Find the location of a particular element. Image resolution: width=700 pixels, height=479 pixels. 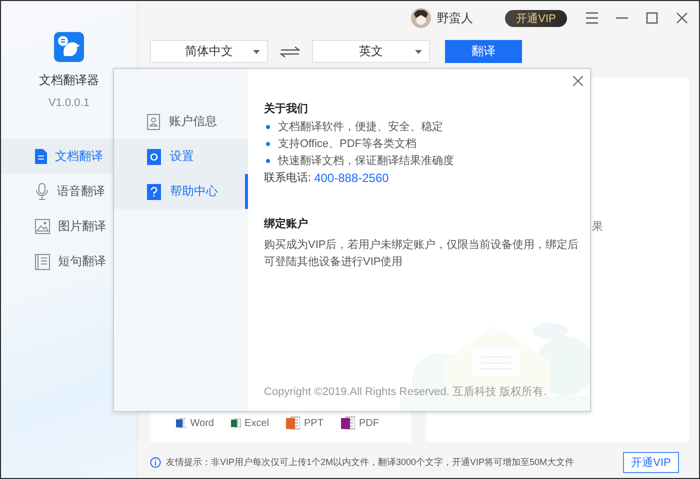

file-type-label: Excel is located at coordinates (256, 423).